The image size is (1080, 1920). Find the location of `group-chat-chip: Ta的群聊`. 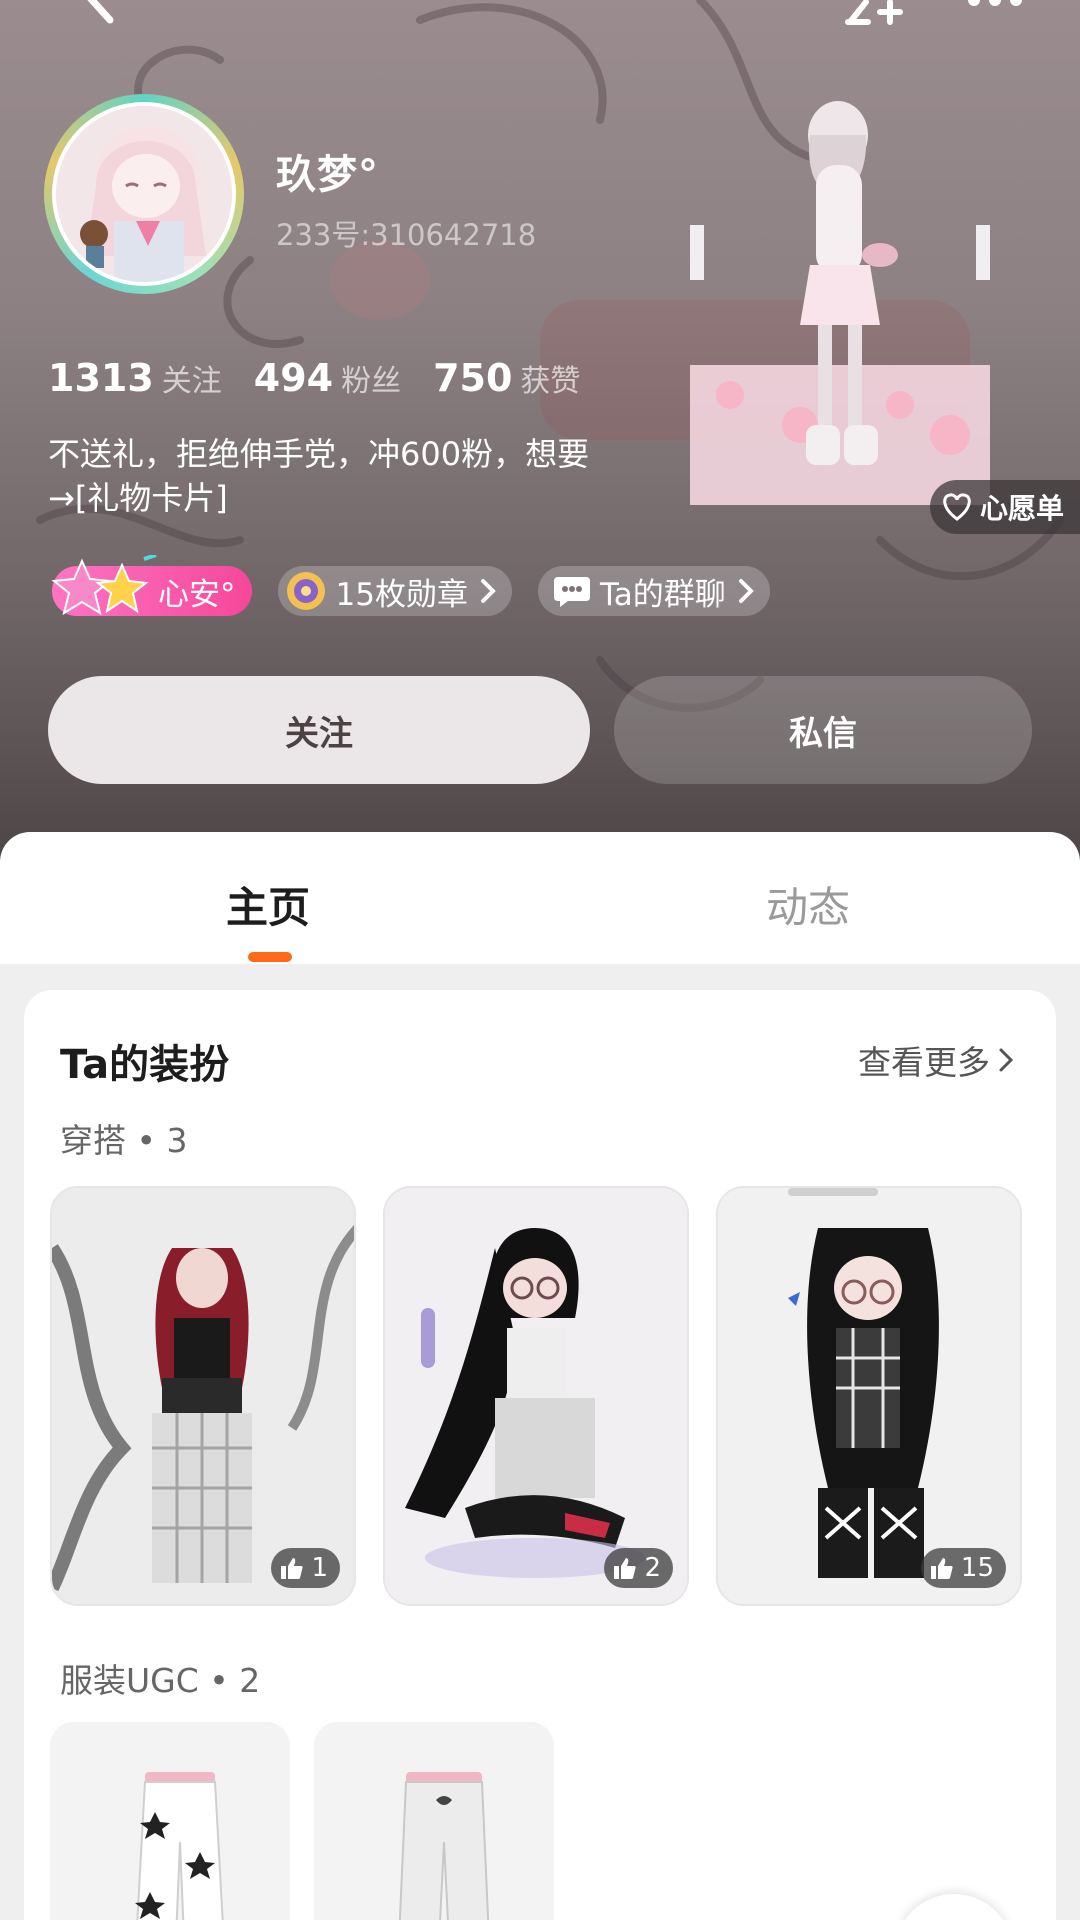

group-chat-chip: Ta的群聊 is located at coordinates (653, 591).